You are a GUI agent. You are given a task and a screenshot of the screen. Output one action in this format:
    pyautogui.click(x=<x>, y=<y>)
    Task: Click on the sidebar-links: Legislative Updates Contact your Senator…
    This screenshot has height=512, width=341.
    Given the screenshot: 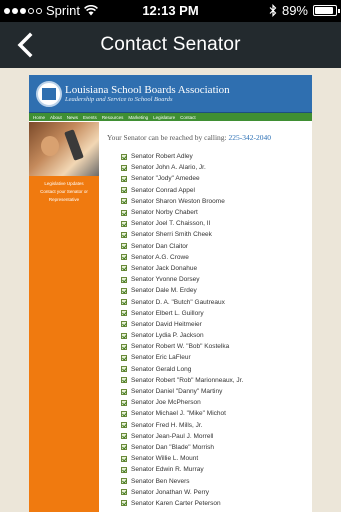 What is the action you would take?
    pyautogui.click(x=64, y=190)
    